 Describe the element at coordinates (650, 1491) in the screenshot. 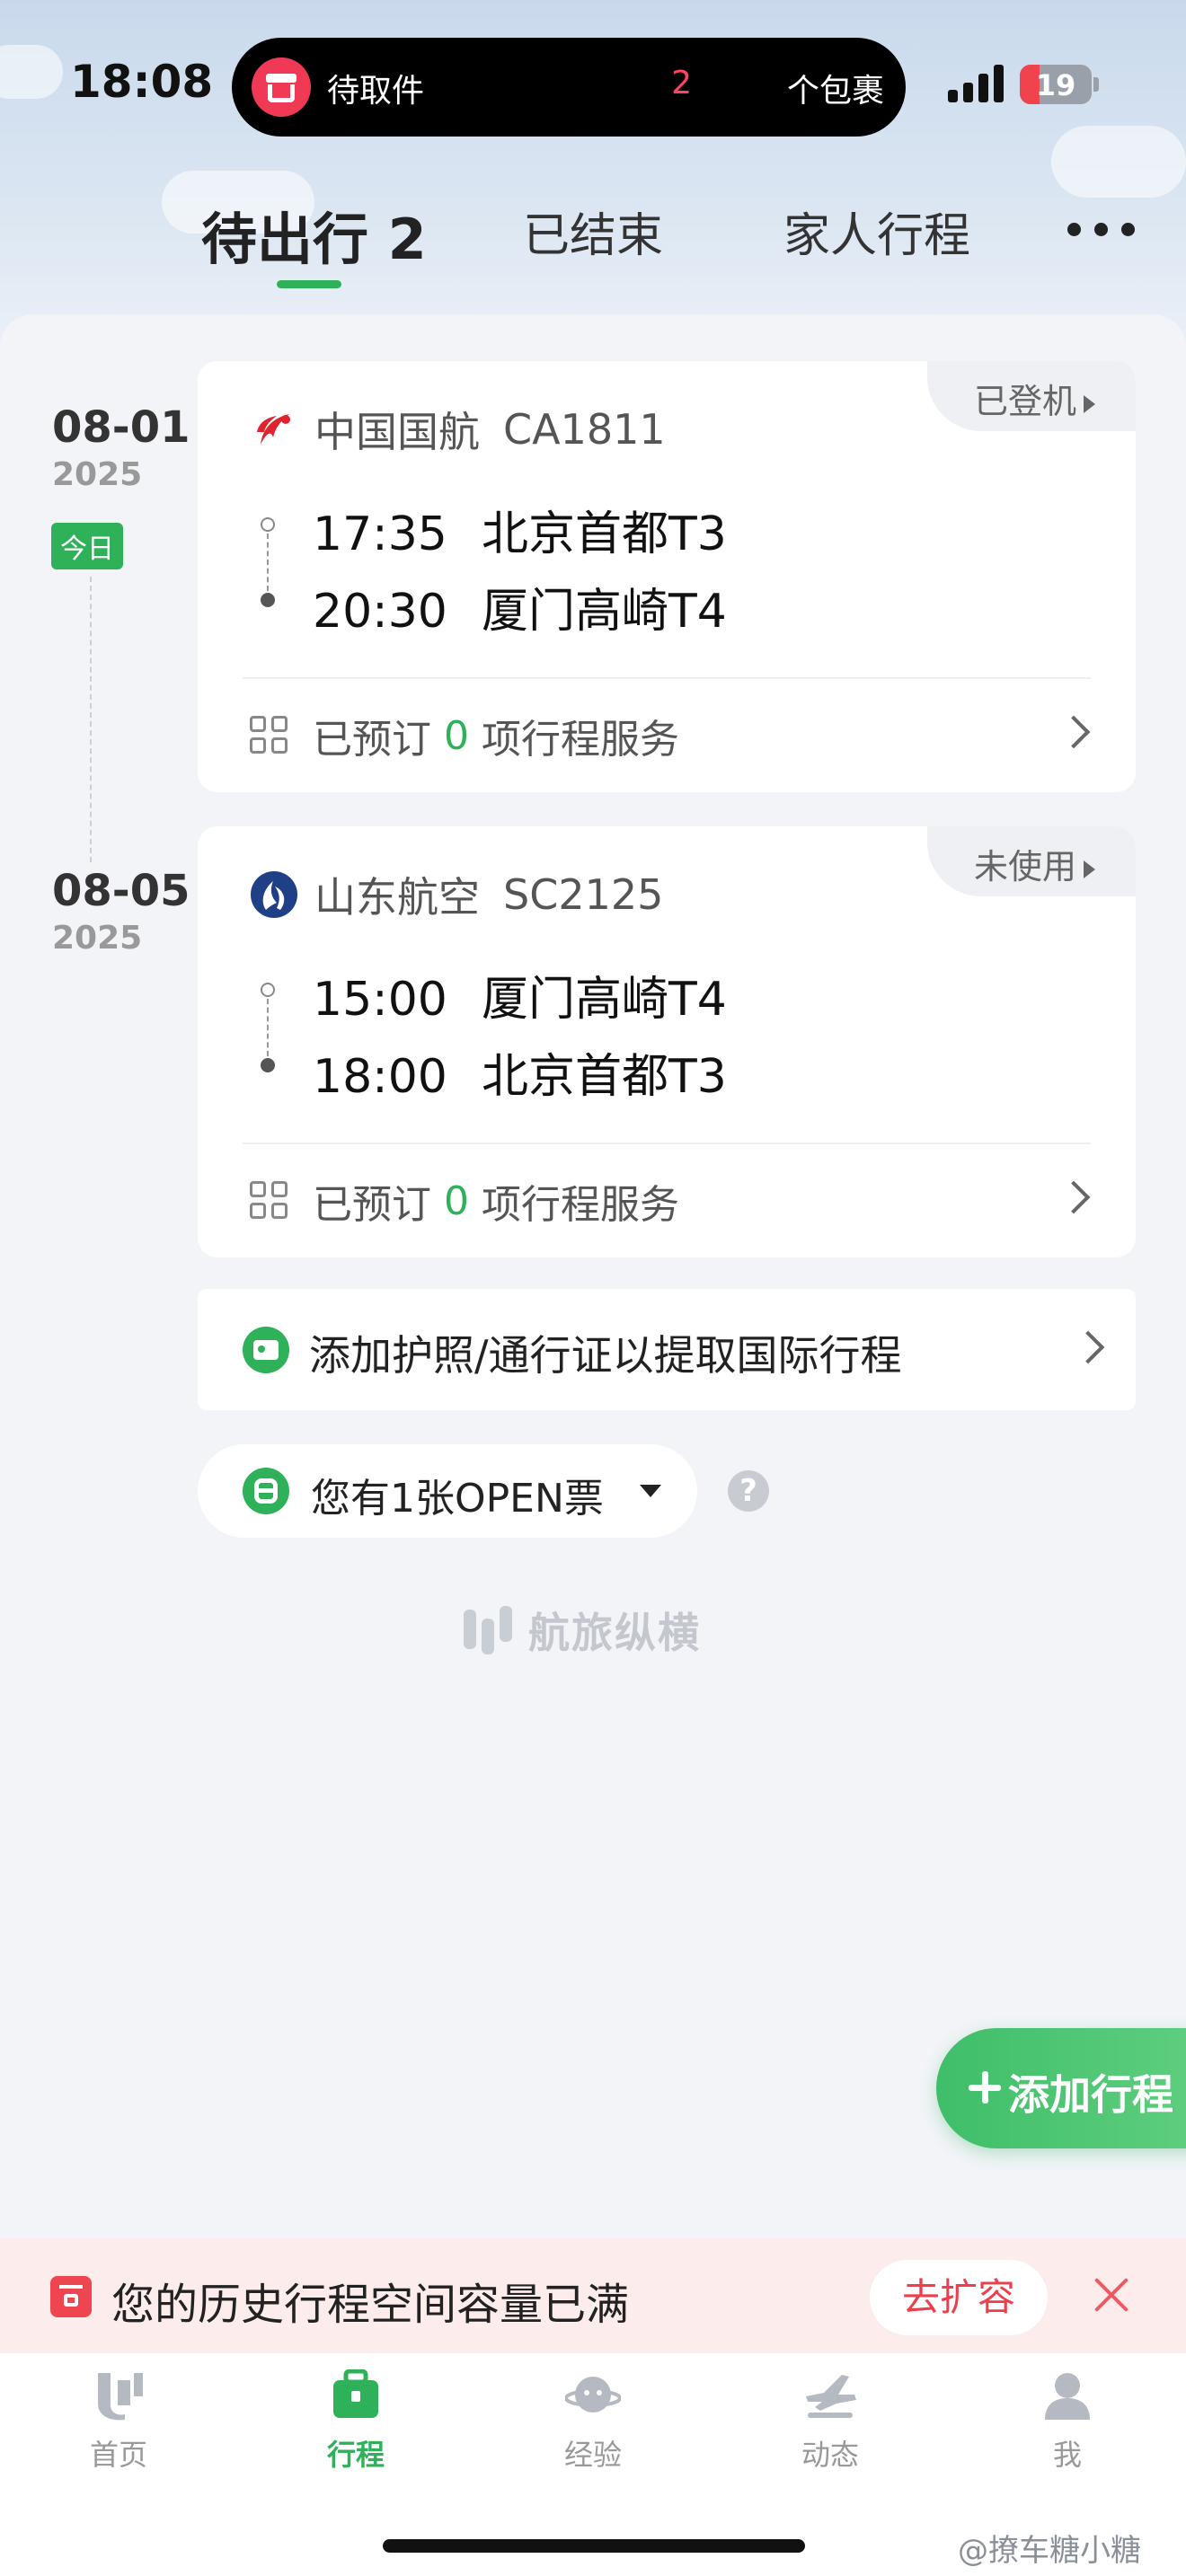

I see `caret-down-icon` at that location.